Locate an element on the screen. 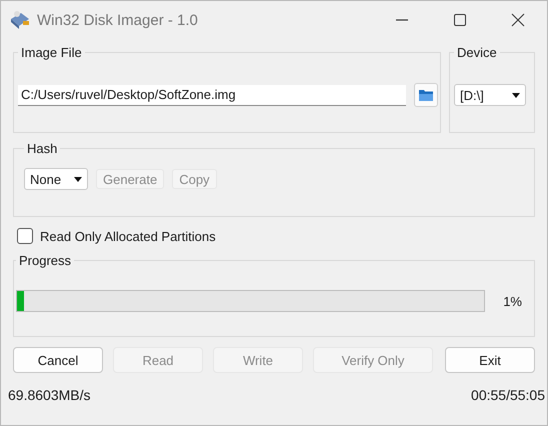 The width and height of the screenshot is (548, 426). progress-percent: 1% is located at coordinates (512, 301).